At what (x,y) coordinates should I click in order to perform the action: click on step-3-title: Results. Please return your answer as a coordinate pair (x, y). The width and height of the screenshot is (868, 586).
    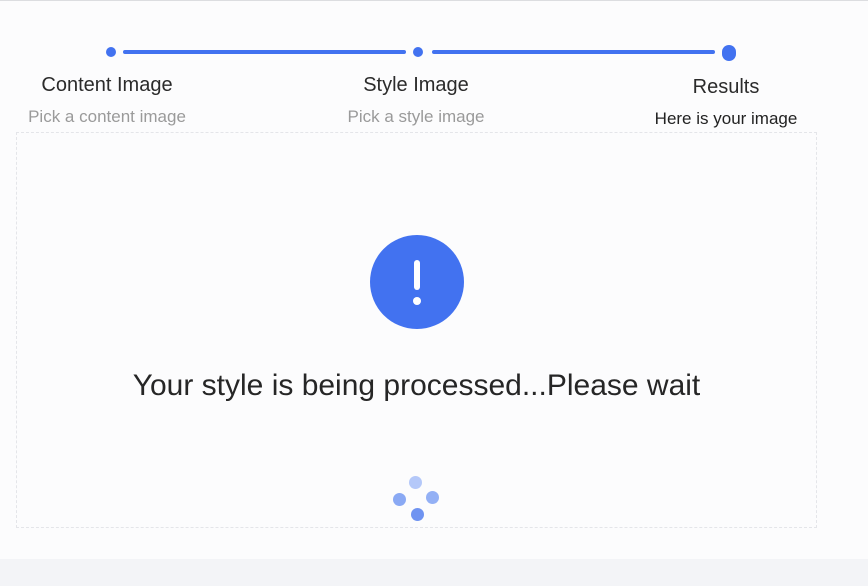
    Looking at the image, I should click on (726, 87).